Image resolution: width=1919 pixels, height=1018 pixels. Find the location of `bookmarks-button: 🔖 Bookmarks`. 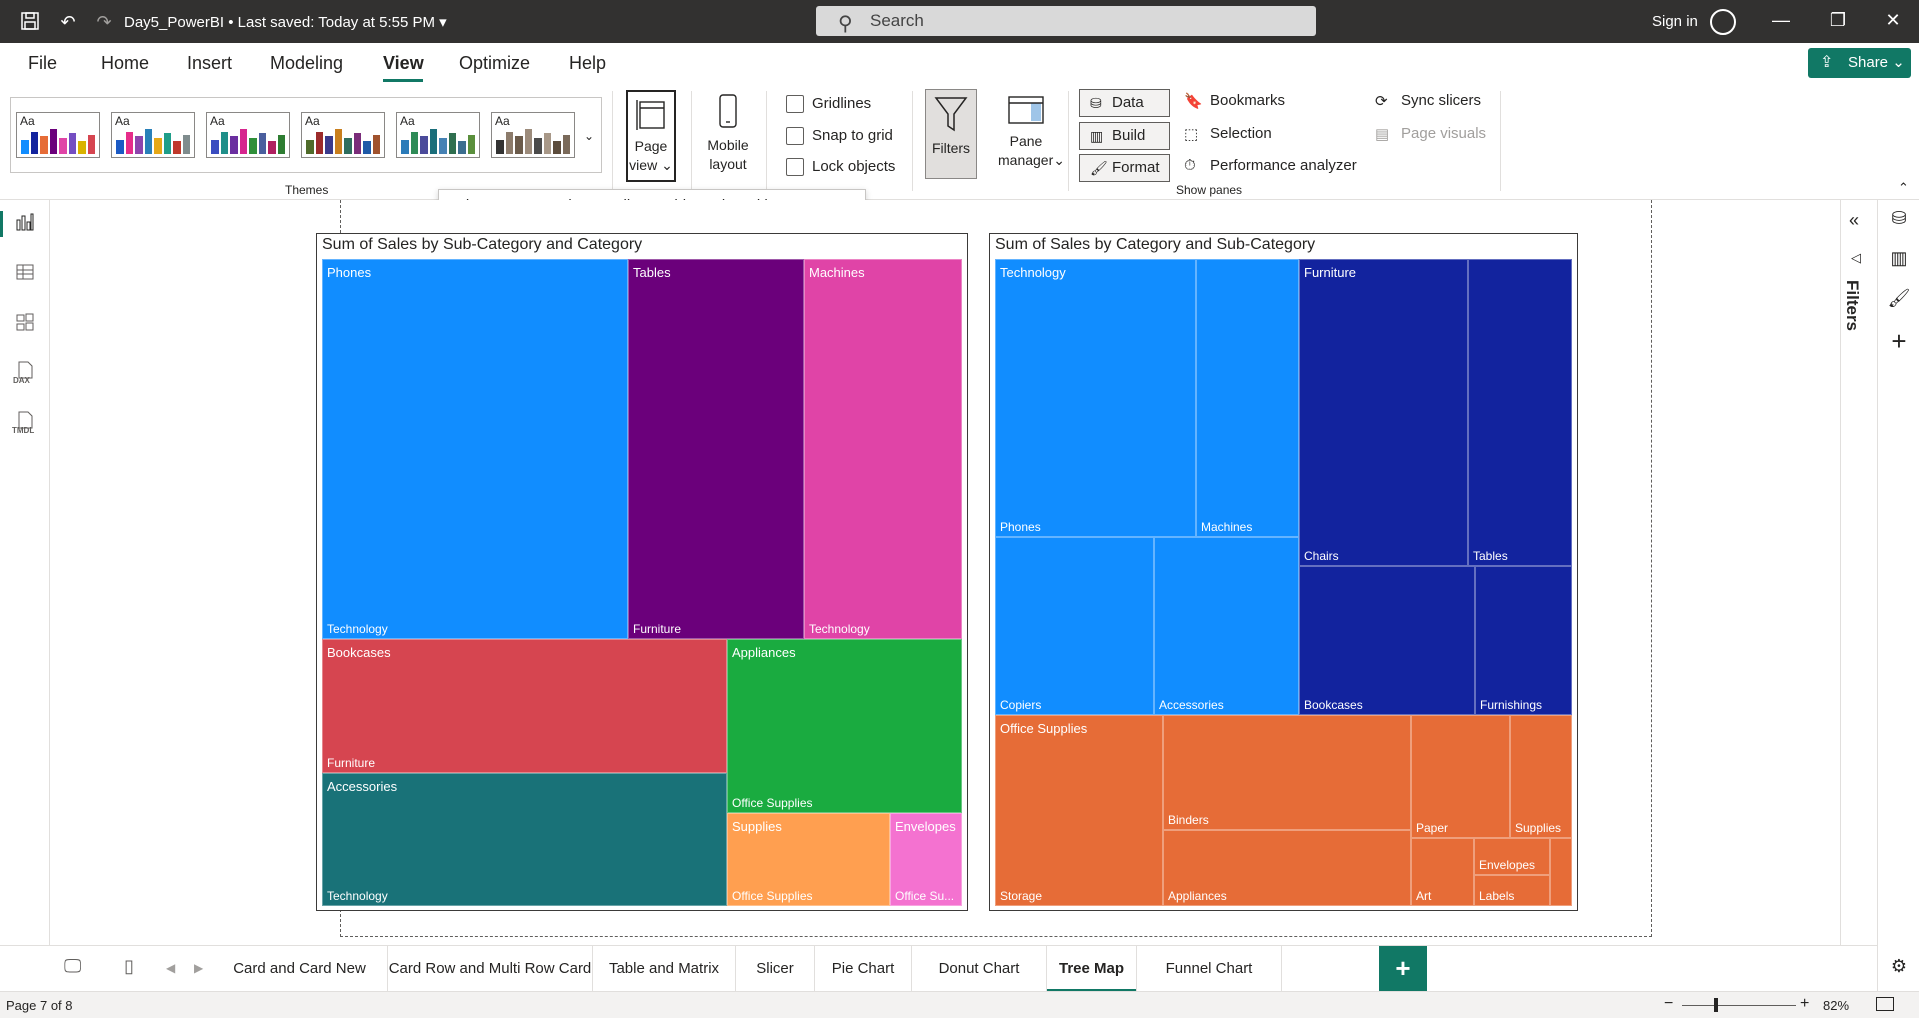

bookmarks-button: 🔖 Bookmarks is located at coordinates (1234, 101).